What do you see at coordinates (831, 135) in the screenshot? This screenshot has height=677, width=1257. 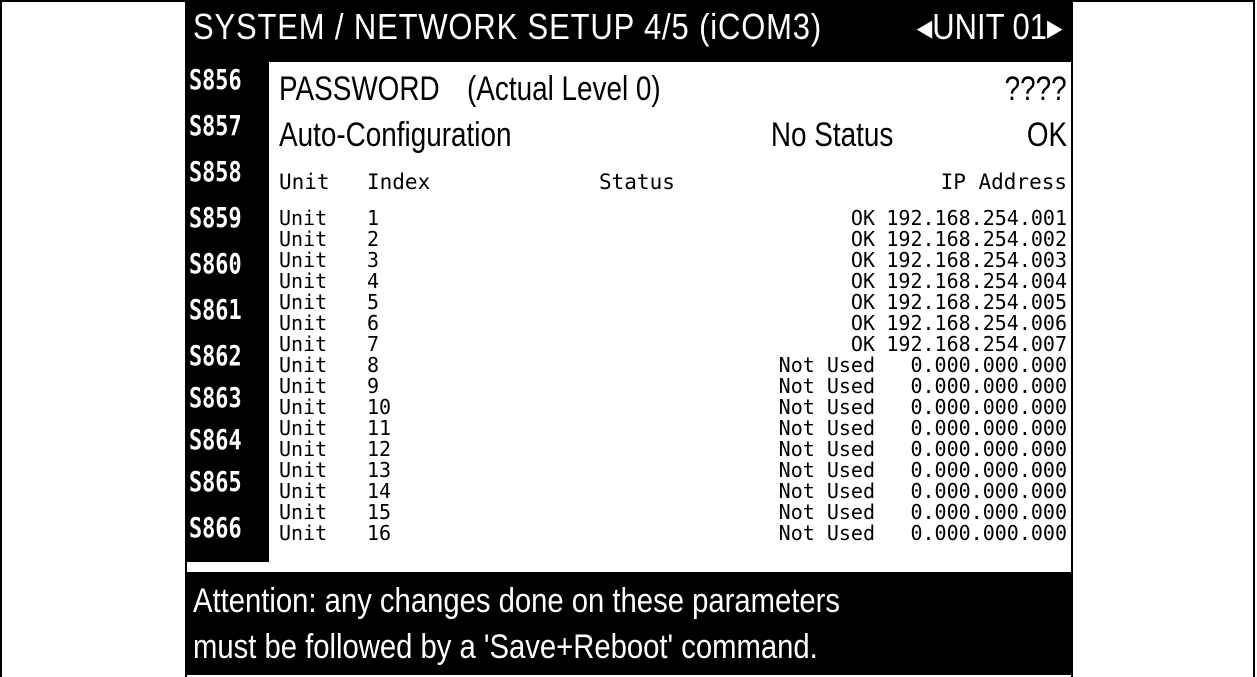 I see `auto-config-status: No Status` at bounding box center [831, 135].